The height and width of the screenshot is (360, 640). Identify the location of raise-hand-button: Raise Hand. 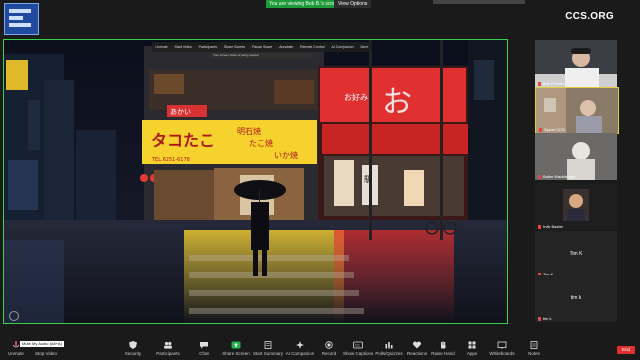
(443, 349).